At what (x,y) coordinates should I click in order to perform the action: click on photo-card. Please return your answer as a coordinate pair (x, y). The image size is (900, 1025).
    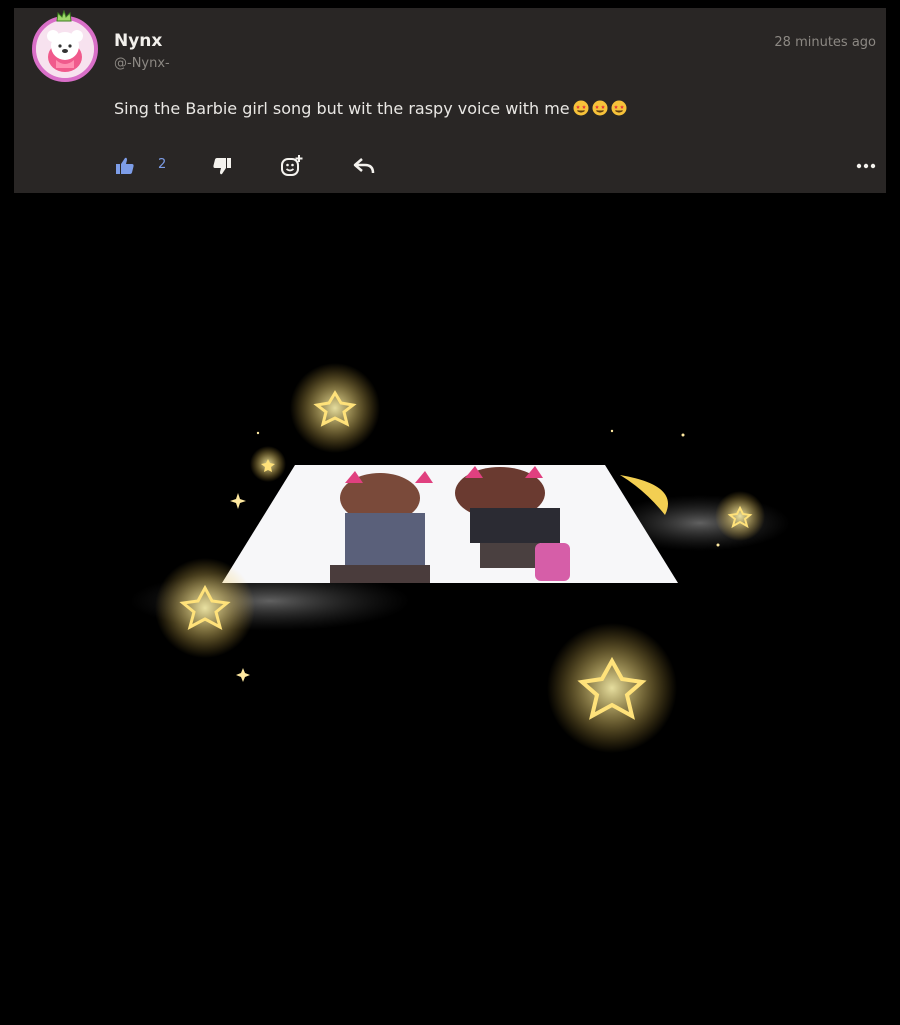
    Looking at the image, I should click on (450, 524).